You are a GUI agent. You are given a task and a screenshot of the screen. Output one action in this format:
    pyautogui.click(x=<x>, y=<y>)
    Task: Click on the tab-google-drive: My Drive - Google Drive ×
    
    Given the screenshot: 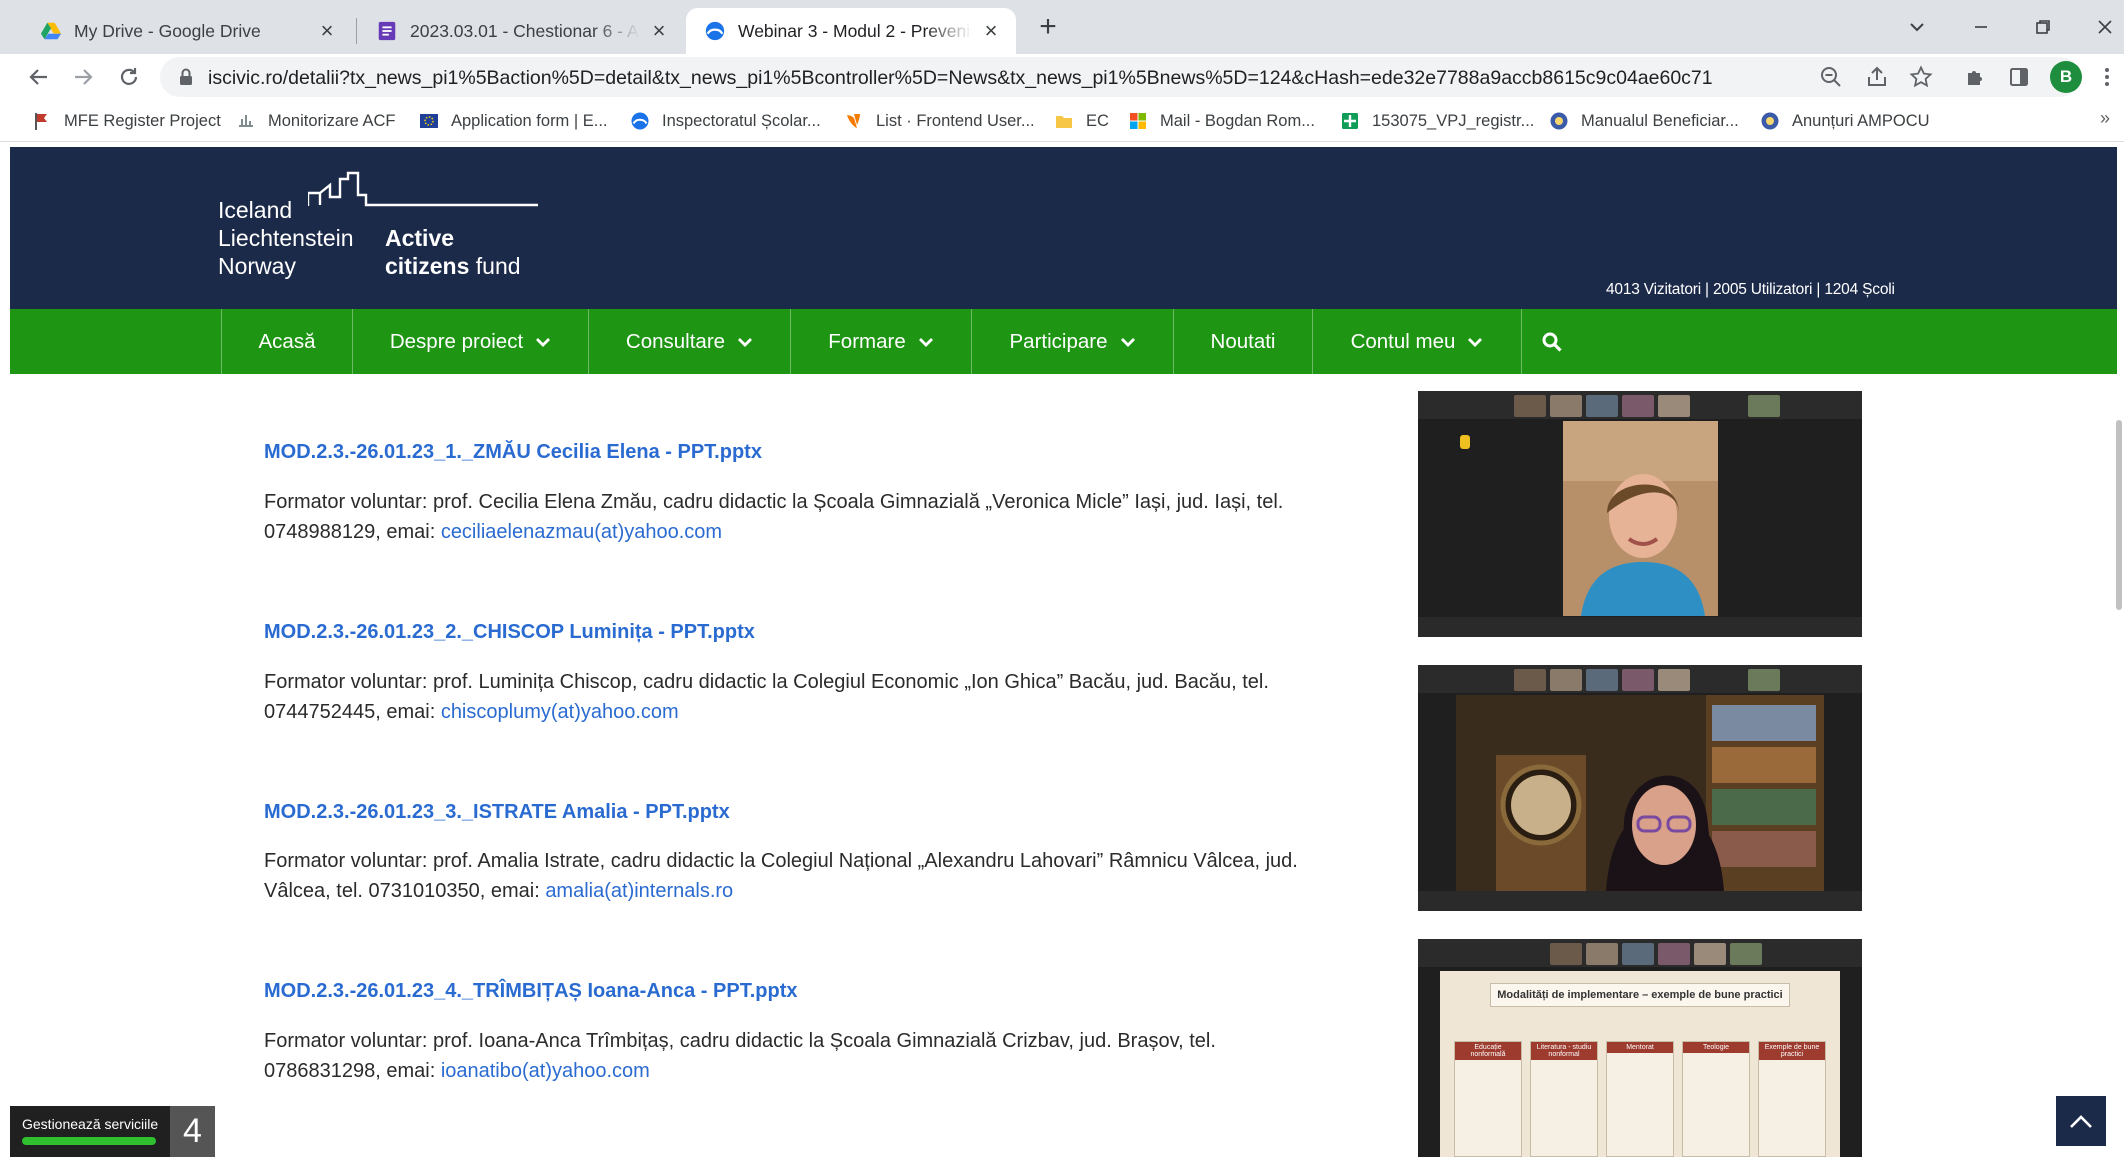 What is the action you would take?
    pyautogui.click(x=187, y=31)
    